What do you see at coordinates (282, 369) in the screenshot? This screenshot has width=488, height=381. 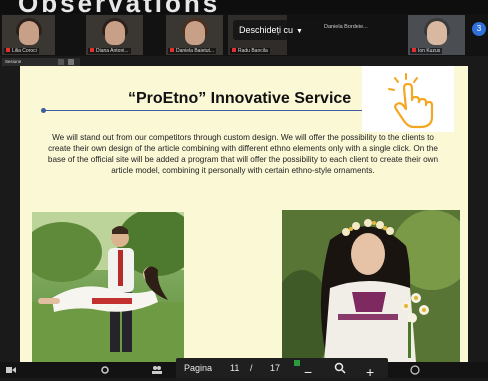 I see `page-navigation: Pagina 11 / 17 − +` at bounding box center [282, 369].